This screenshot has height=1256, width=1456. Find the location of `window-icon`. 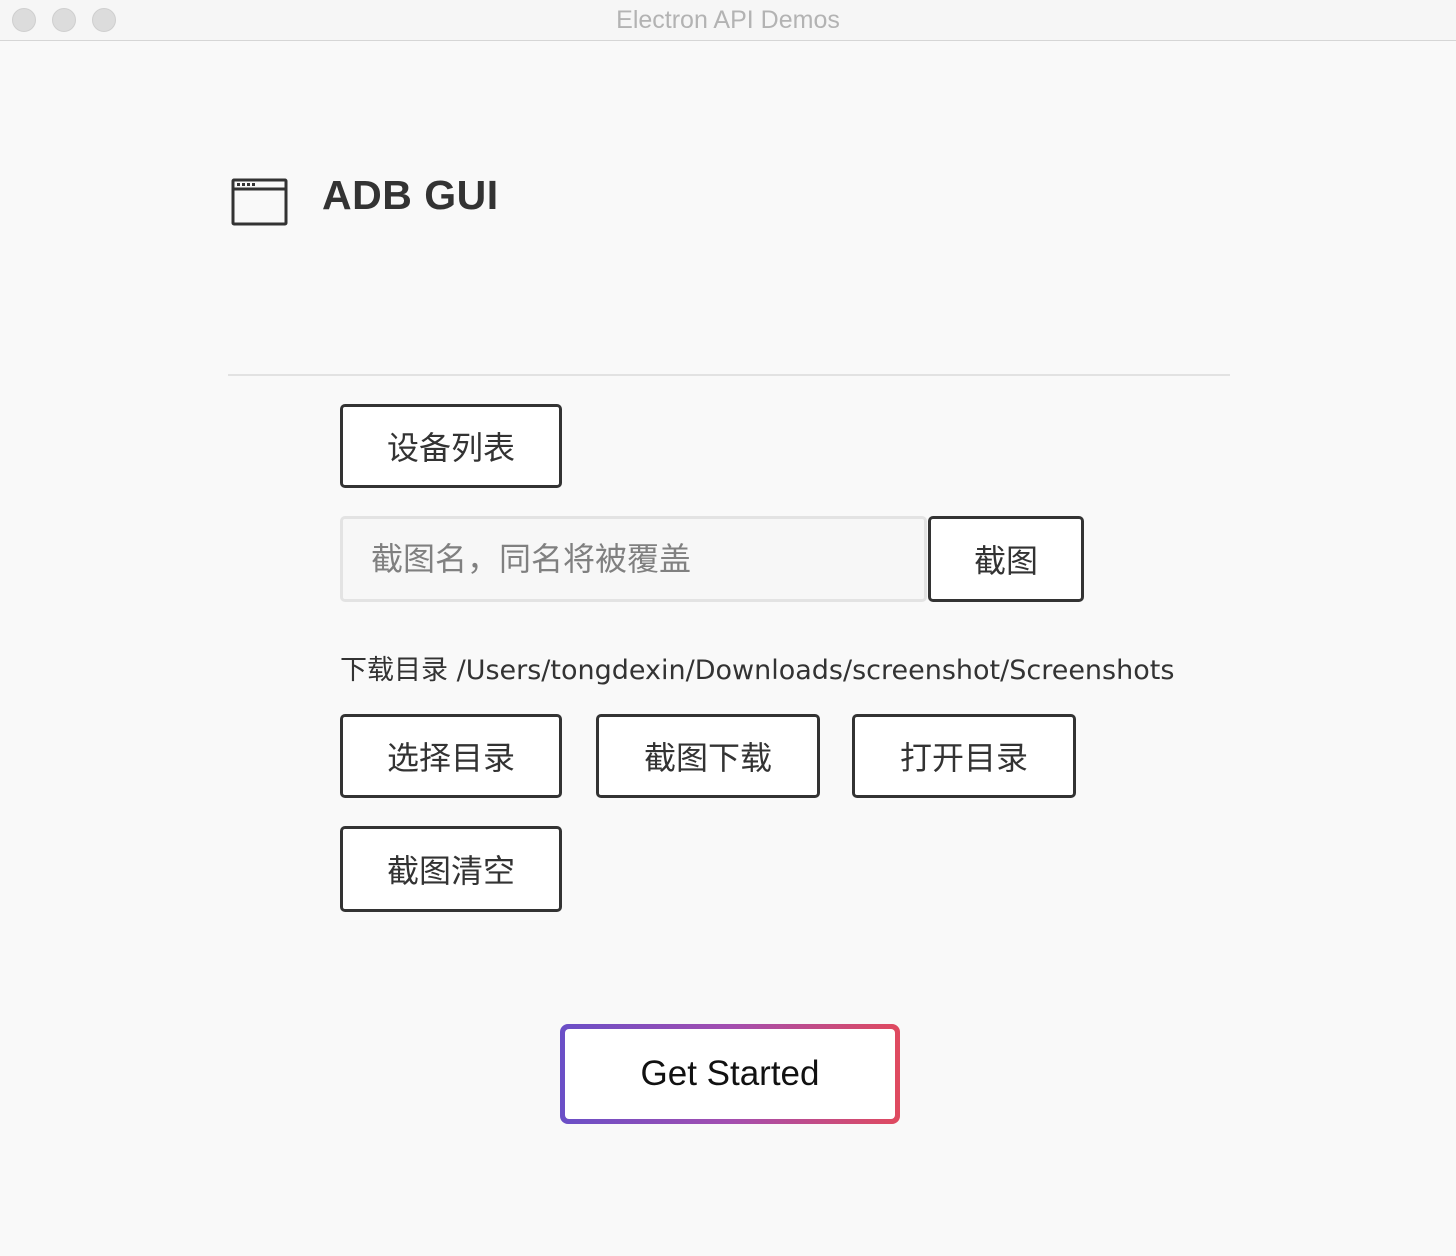

window-icon is located at coordinates (259, 202).